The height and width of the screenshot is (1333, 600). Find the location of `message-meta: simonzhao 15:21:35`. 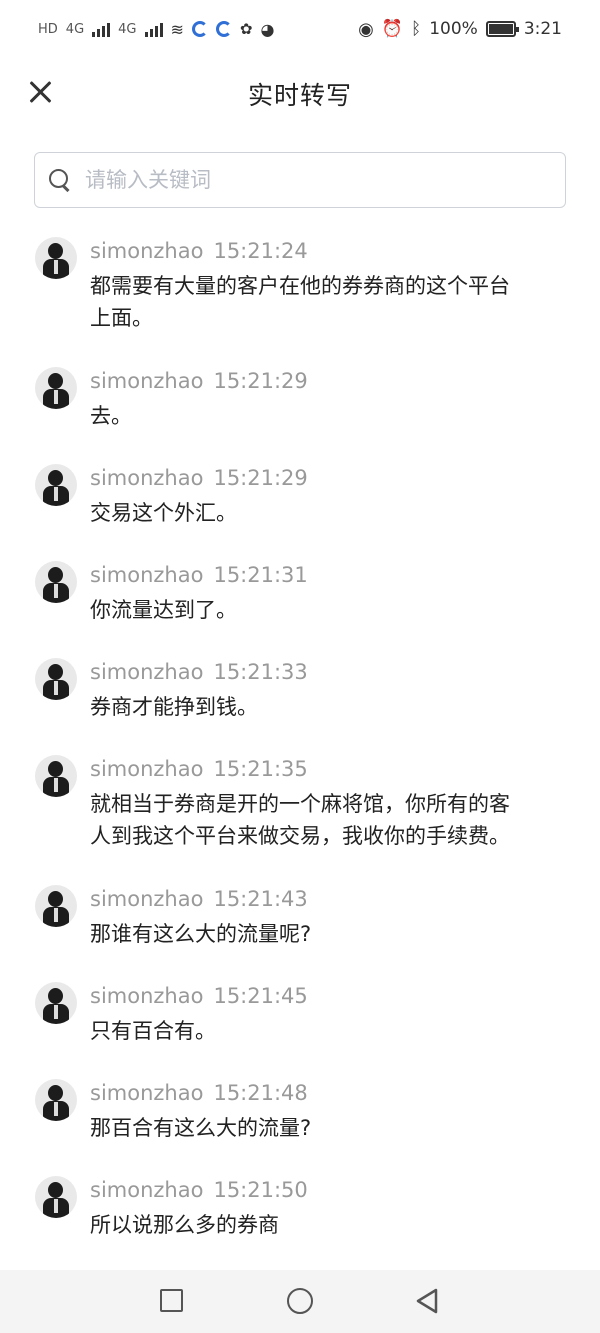

message-meta: simonzhao 15:21:35 is located at coordinates (326, 769).